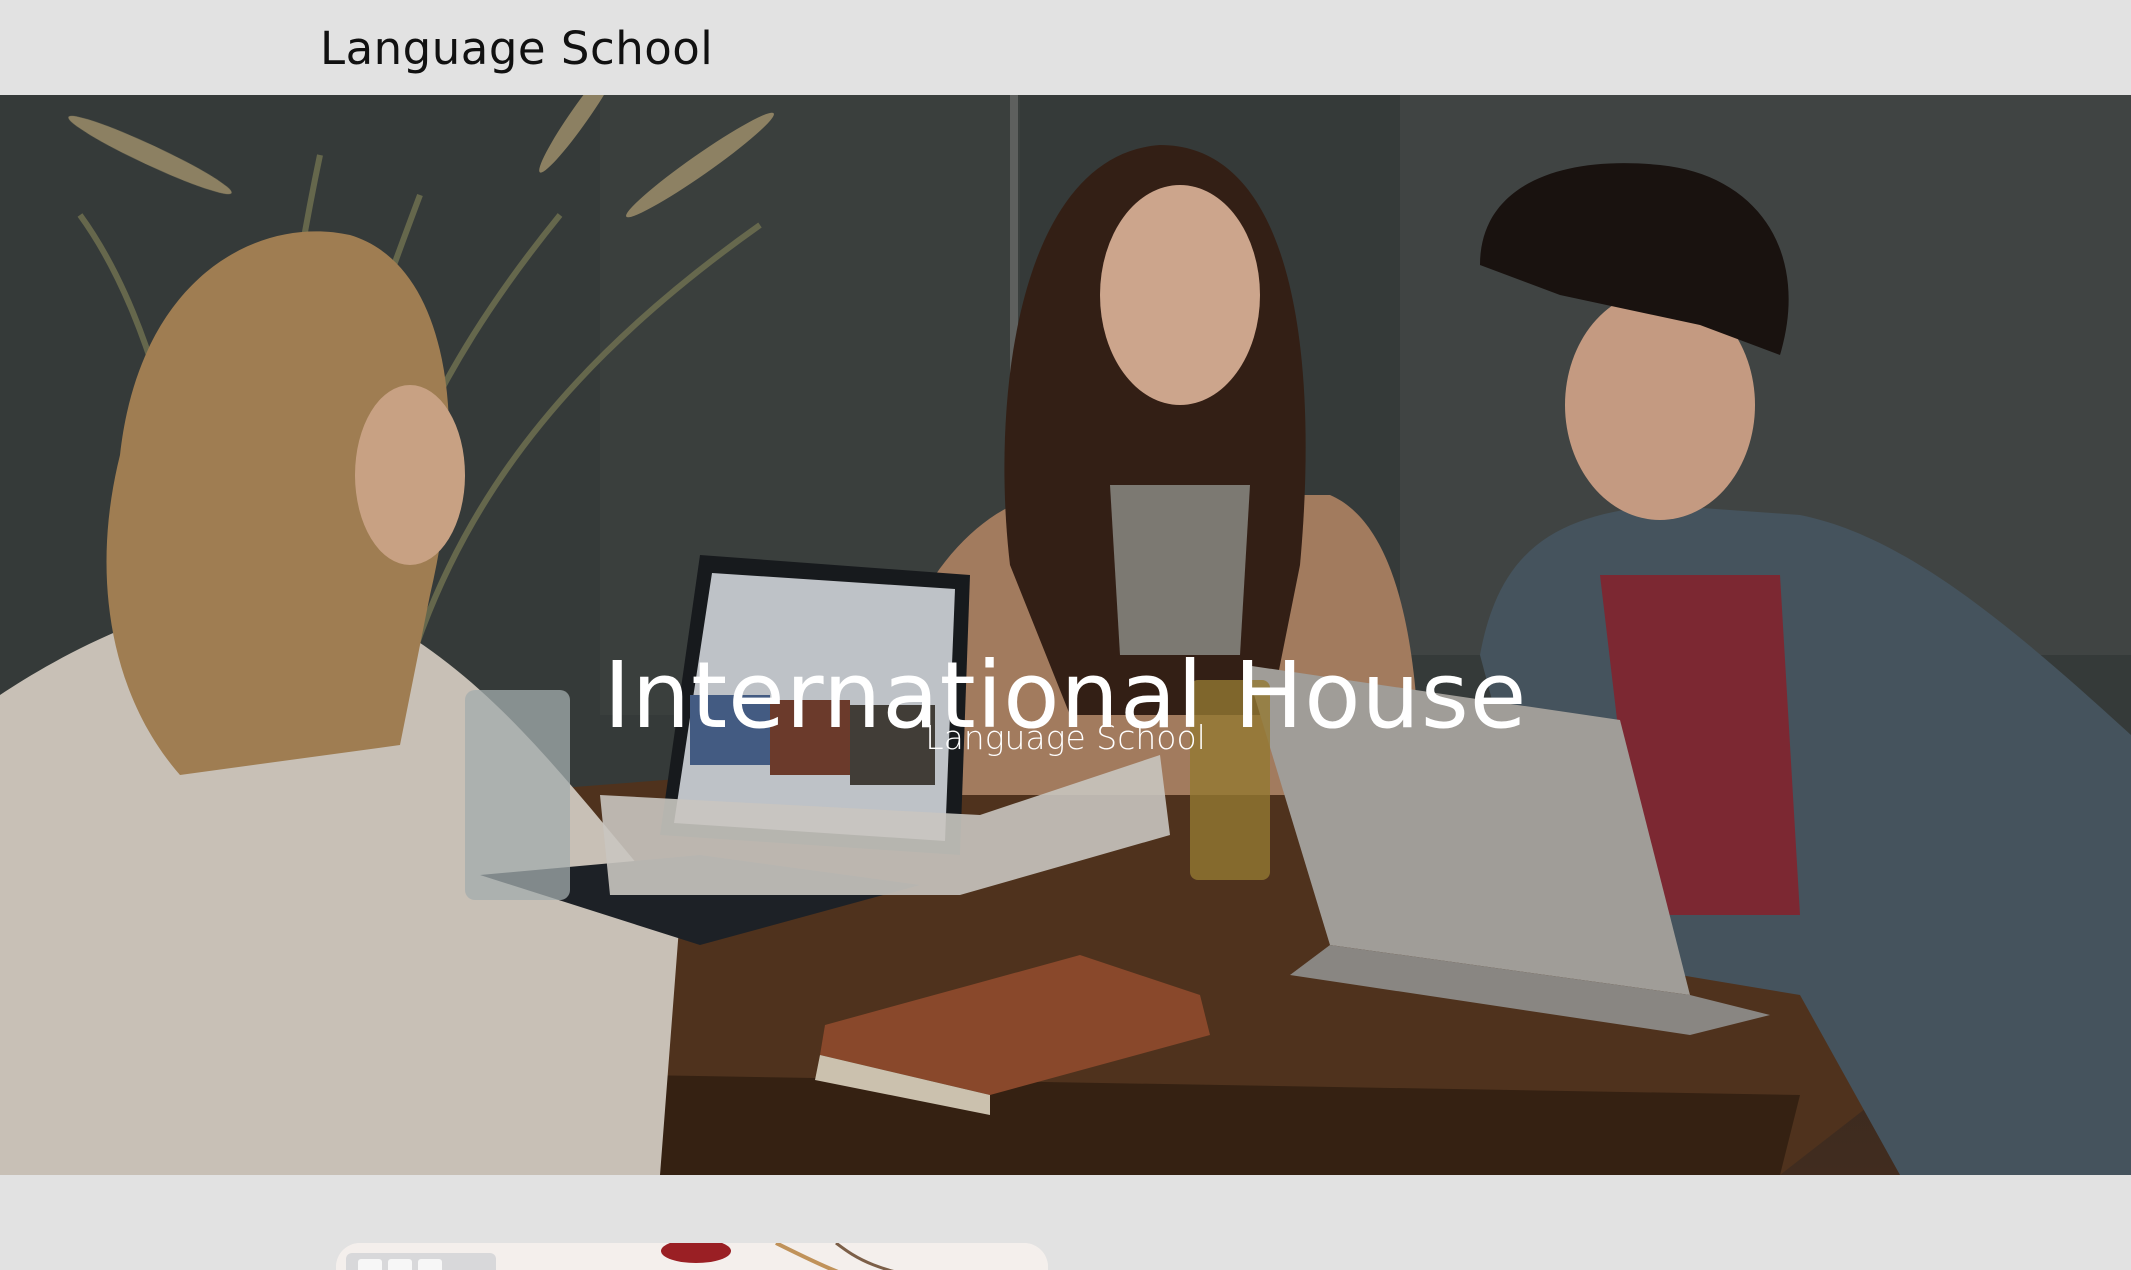 The width and height of the screenshot is (2131, 1270). I want to click on section-image, so click(692, 1256).